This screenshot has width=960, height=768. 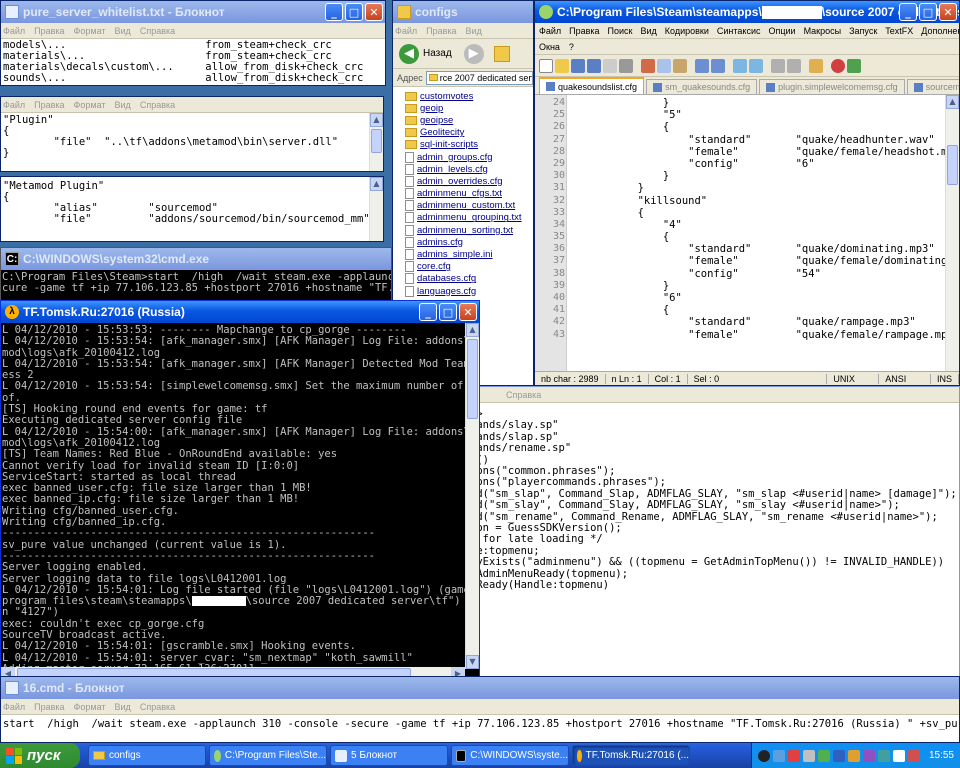 I want to click on file-item: core.cfg, so click(x=463, y=267).